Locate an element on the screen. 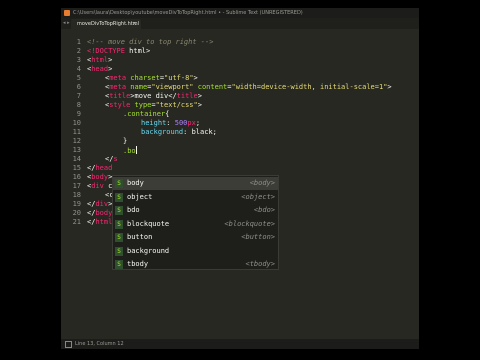 Image resolution: width=480 pixels, height=360 pixels. code-token: meta is located at coordinates (118, 78).